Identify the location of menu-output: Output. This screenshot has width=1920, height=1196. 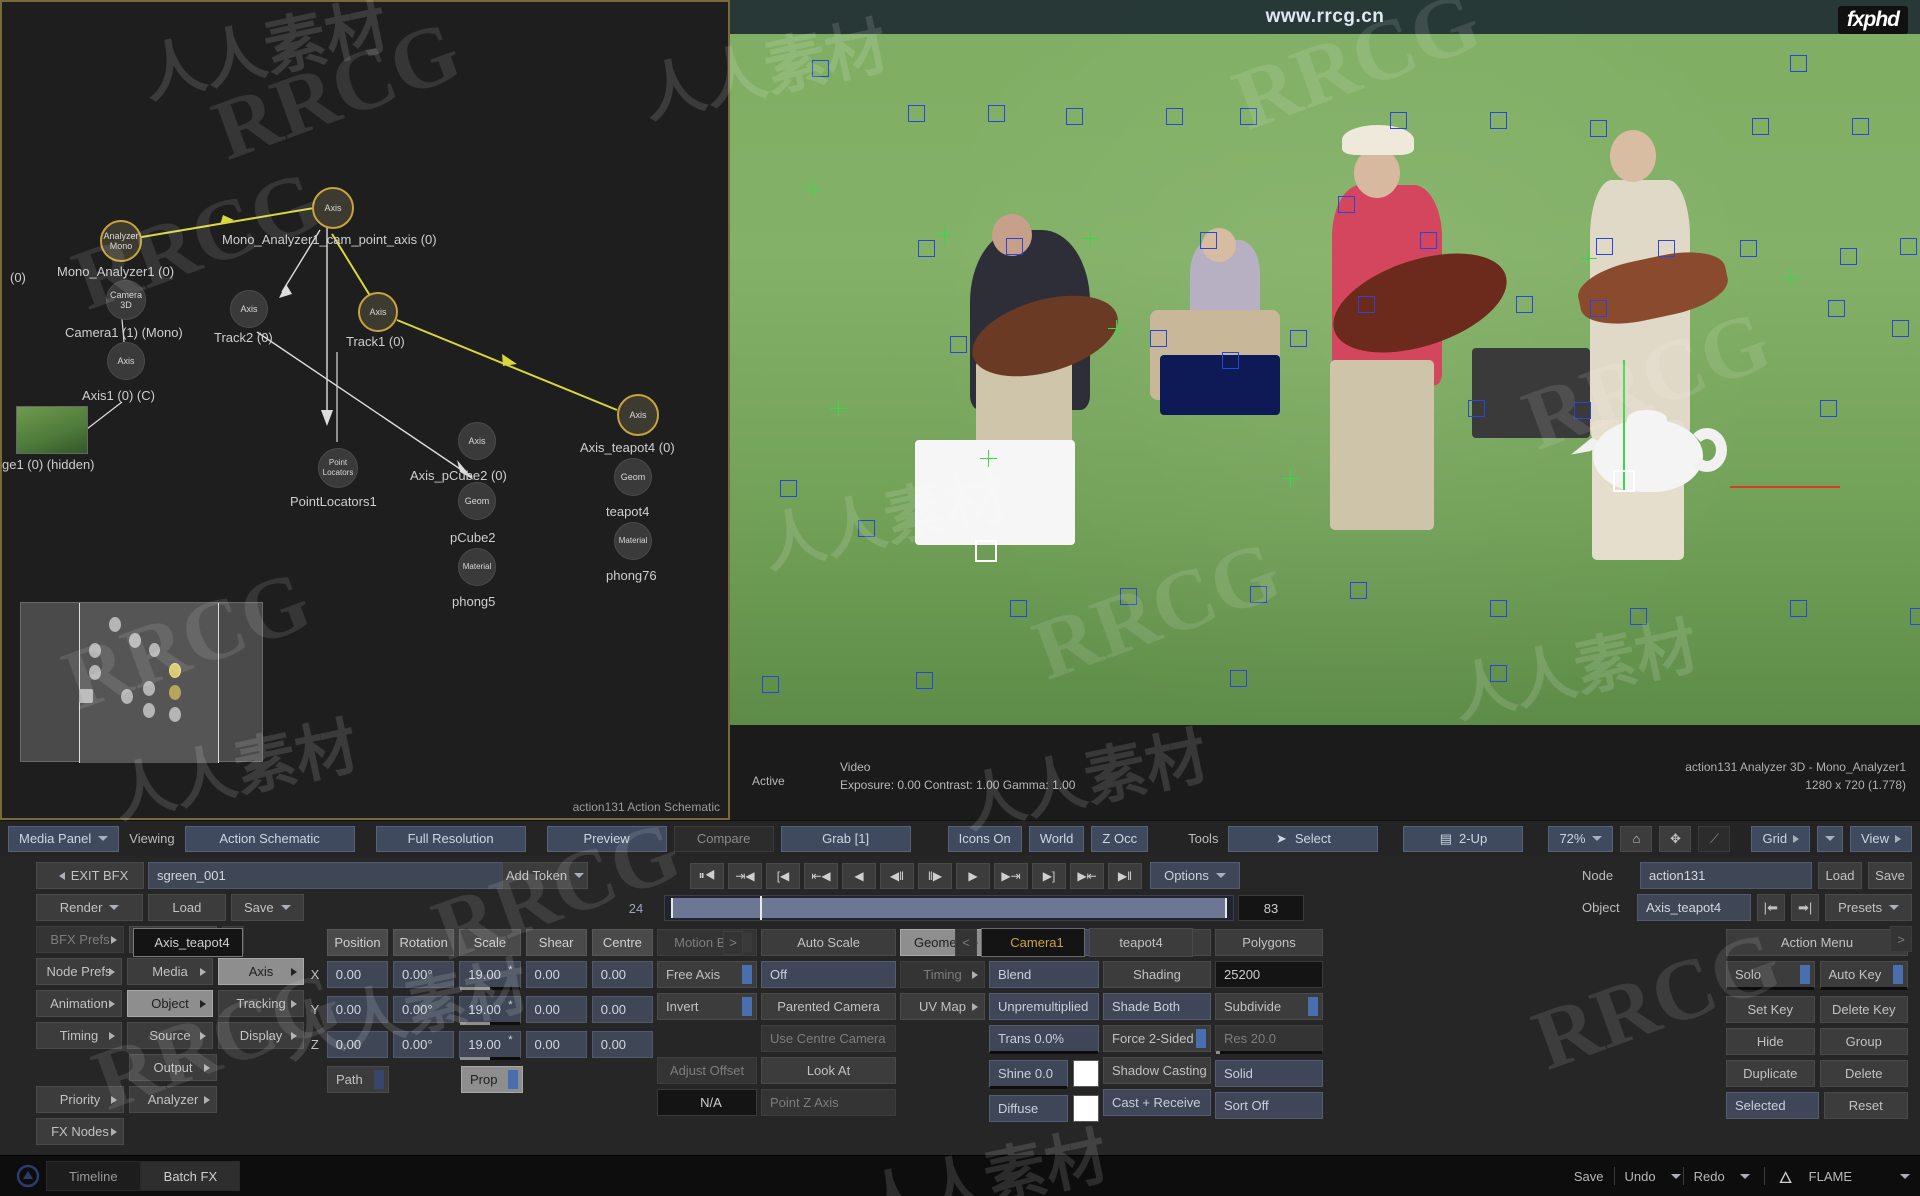
(173, 1067).